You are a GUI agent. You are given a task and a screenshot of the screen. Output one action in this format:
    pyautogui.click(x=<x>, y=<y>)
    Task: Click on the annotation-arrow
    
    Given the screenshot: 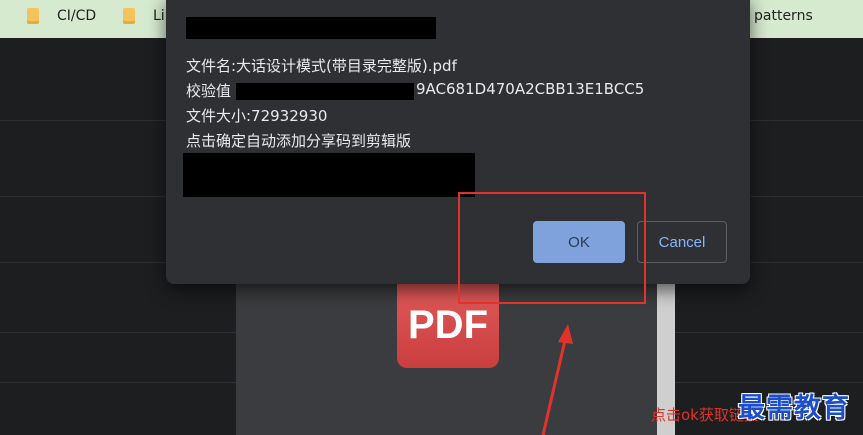 What is the action you would take?
    pyautogui.click(x=557, y=379)
    